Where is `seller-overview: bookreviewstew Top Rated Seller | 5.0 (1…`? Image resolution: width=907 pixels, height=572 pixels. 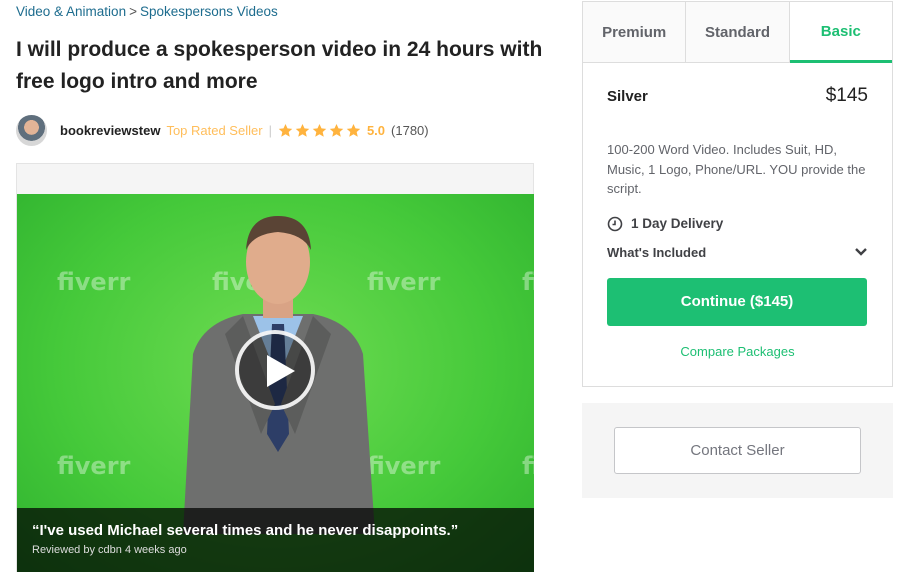
seller-overview: bookreviewstew Top Rated Seller | 5.0 (1… is located at coordinates (222, 130).